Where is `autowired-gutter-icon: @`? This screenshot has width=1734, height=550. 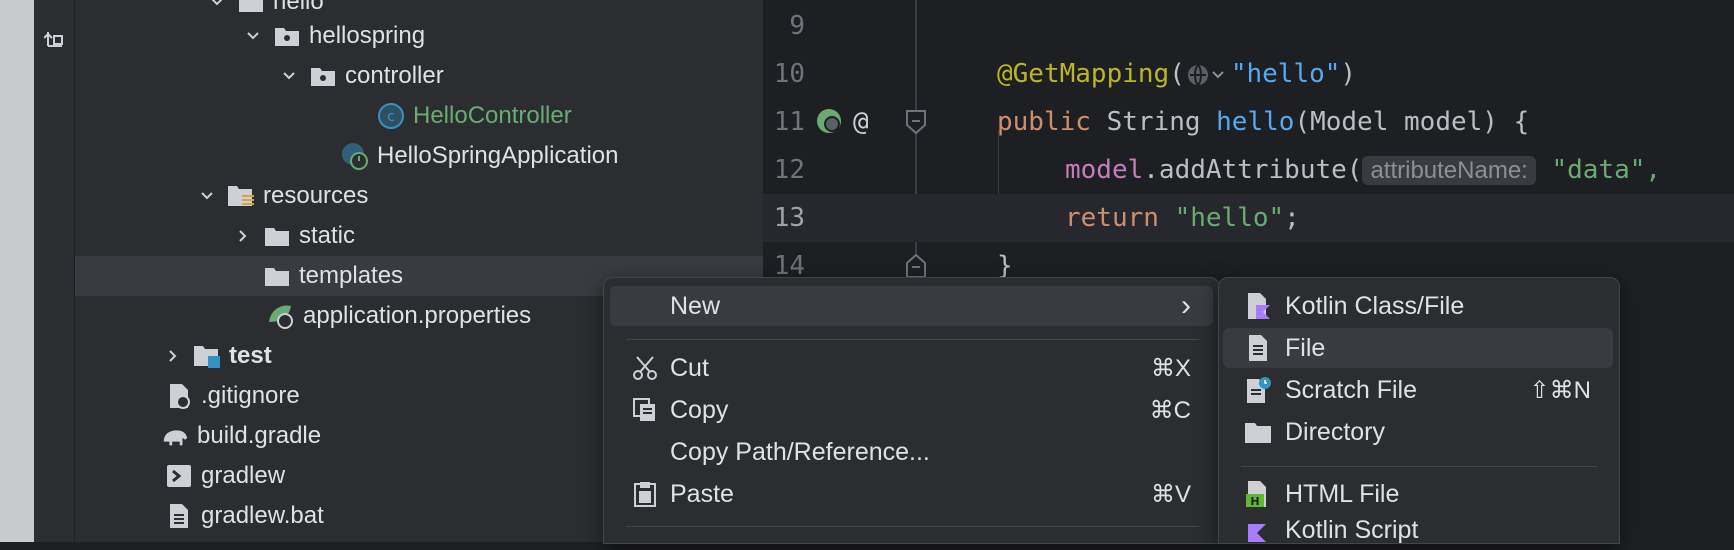
autowired-gutter-icon: @ is located at coordinates (861, 122).